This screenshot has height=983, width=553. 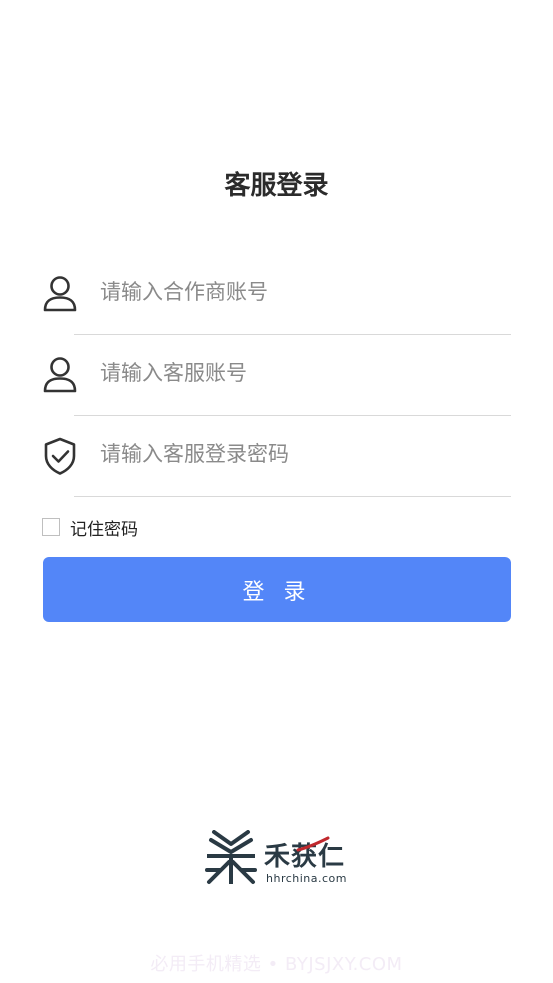 I want to click on brand-logo: 禾获仁 hhrchina.com, so click(x=279, y=860).